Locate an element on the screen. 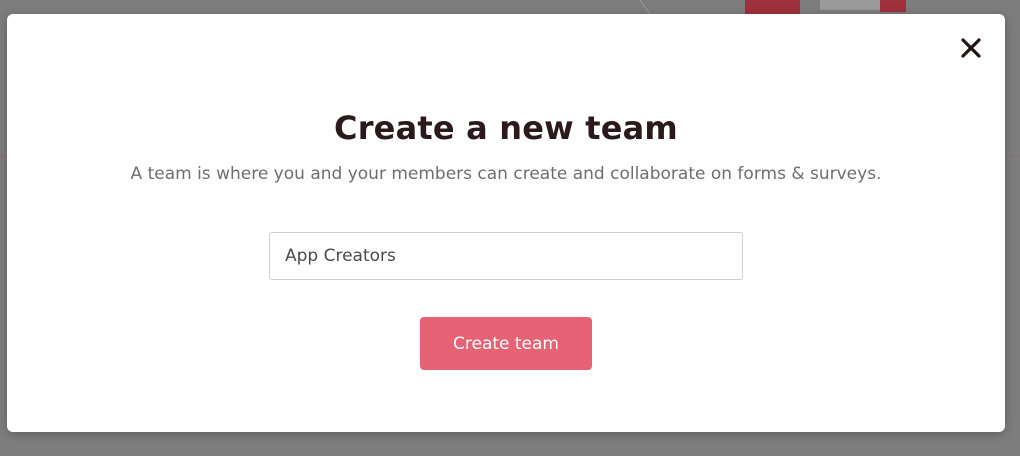 This screenshot has width=1020, height=456. team-name-input is located at coordinates (506, 256).